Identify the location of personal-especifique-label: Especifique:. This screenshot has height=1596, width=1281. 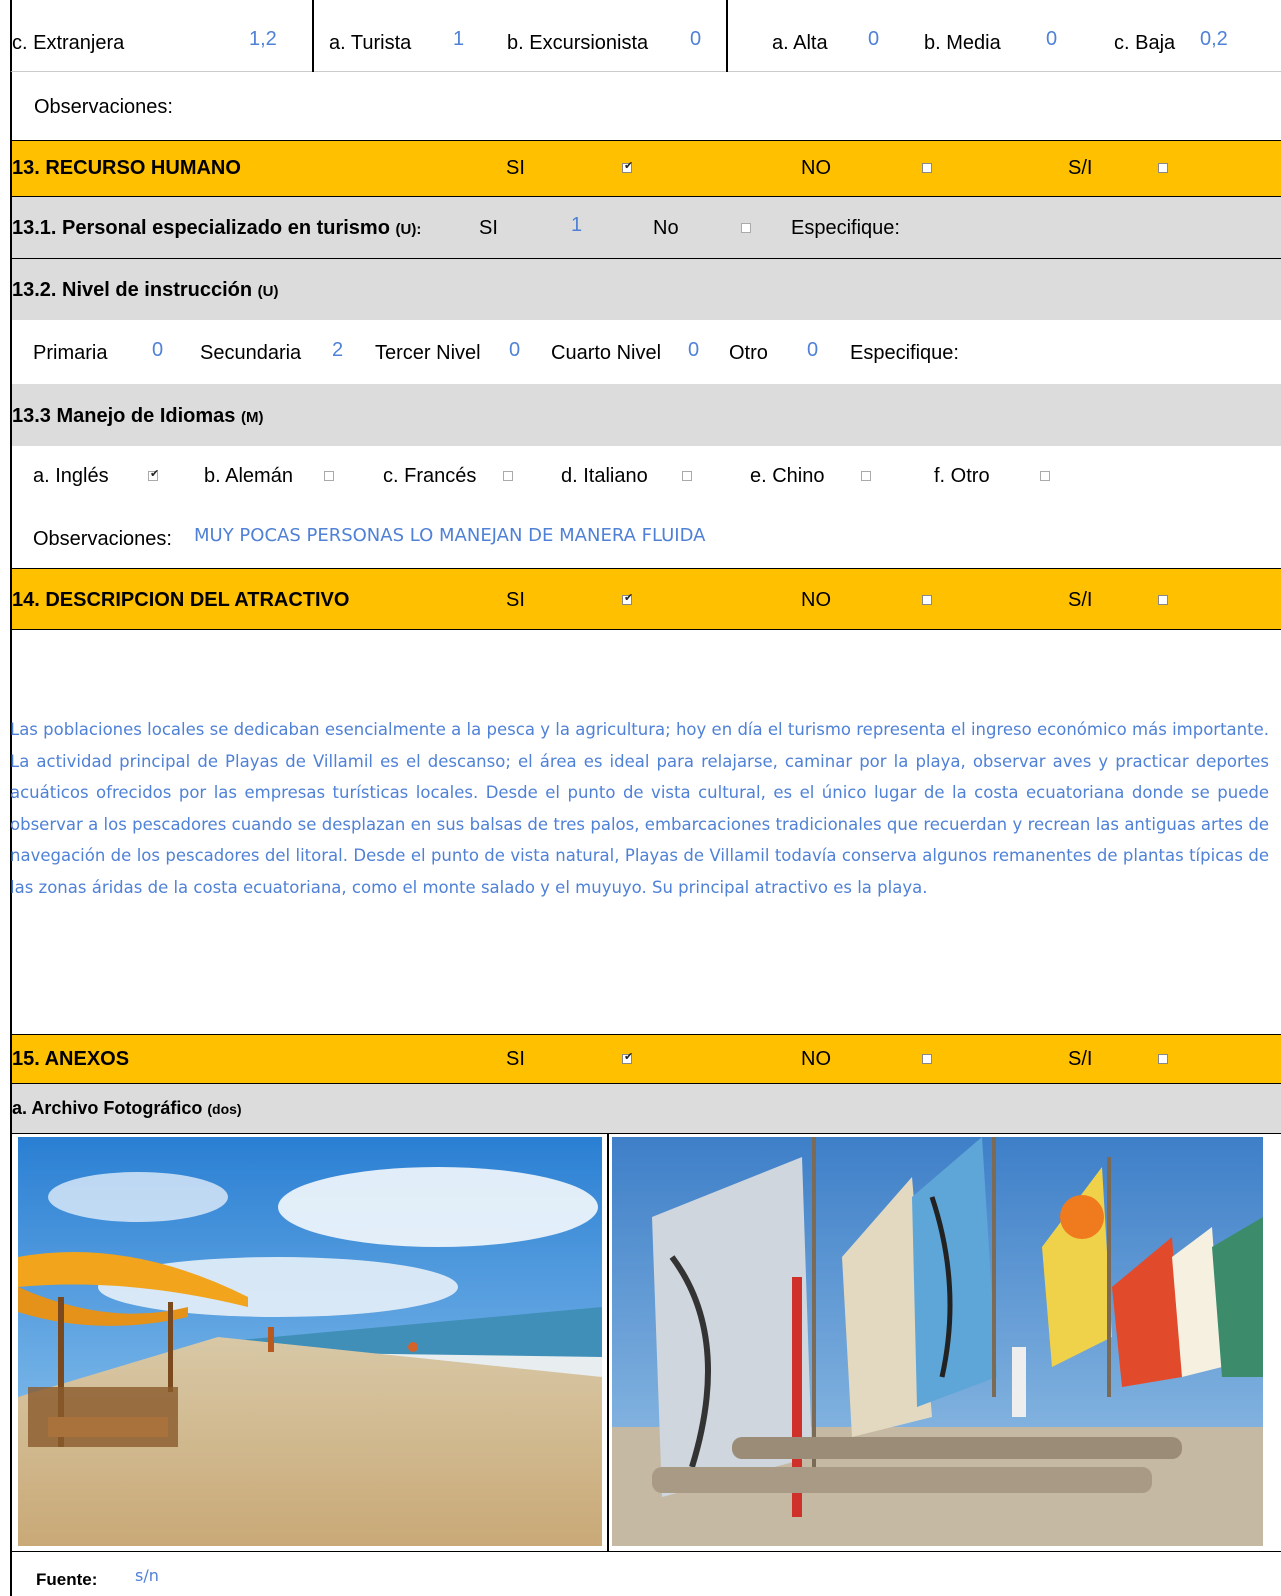
(845, 228).